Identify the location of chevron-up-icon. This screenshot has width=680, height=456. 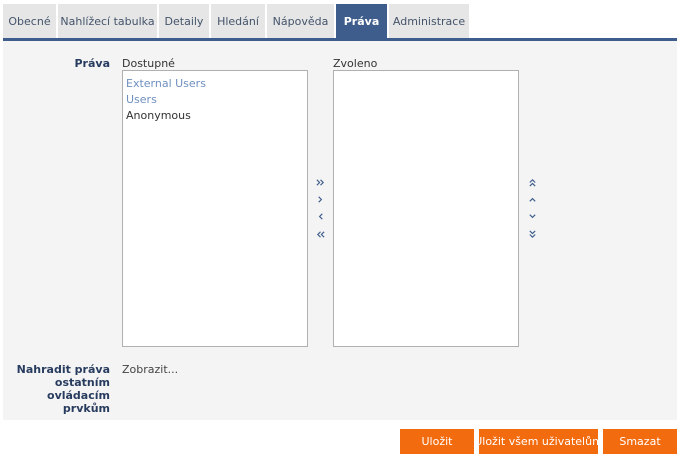
(532, 199).